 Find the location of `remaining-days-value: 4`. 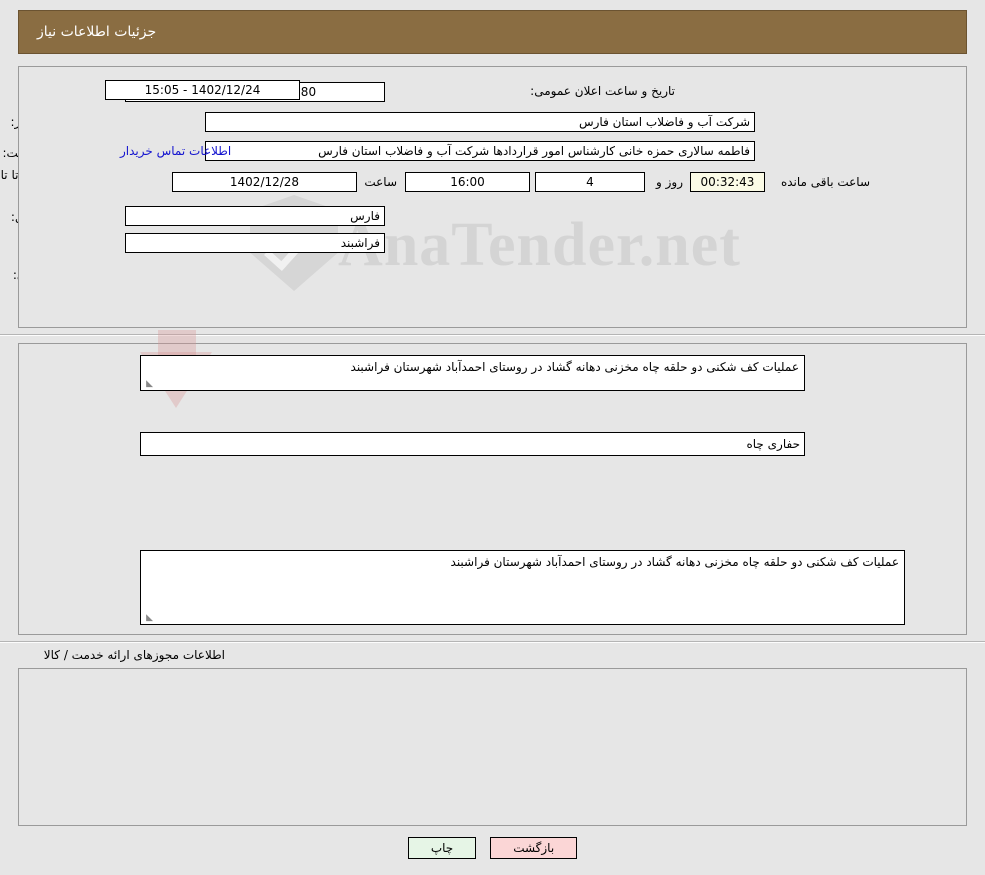

remaining-days-value: 4 is located at coordinates (590, 182).